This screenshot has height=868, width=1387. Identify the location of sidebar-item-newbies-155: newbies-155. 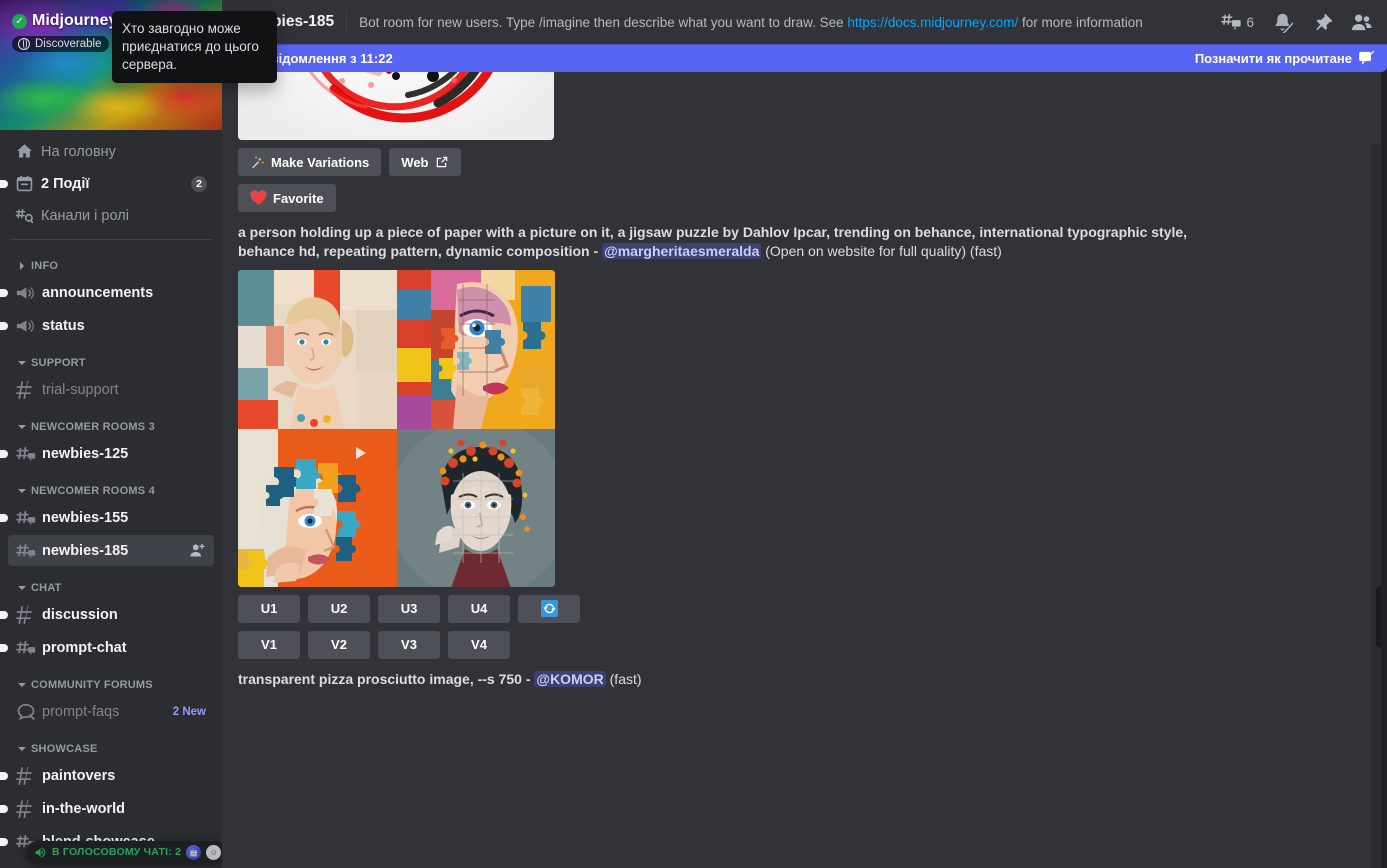
(107, 517).